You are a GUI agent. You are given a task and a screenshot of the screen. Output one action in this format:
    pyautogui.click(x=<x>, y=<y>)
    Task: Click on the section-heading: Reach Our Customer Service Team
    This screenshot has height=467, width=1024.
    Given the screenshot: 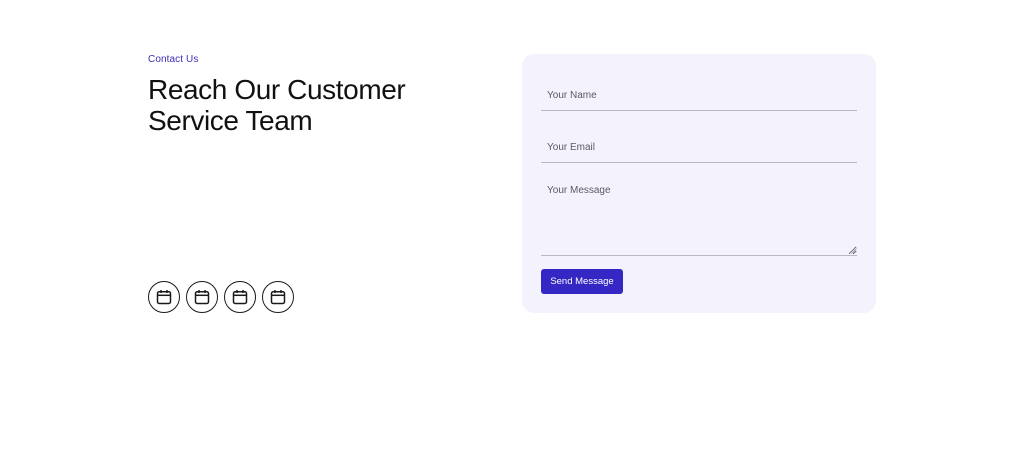 What is the action you would take?
    pyautogui.click(x=308, y=105)
    